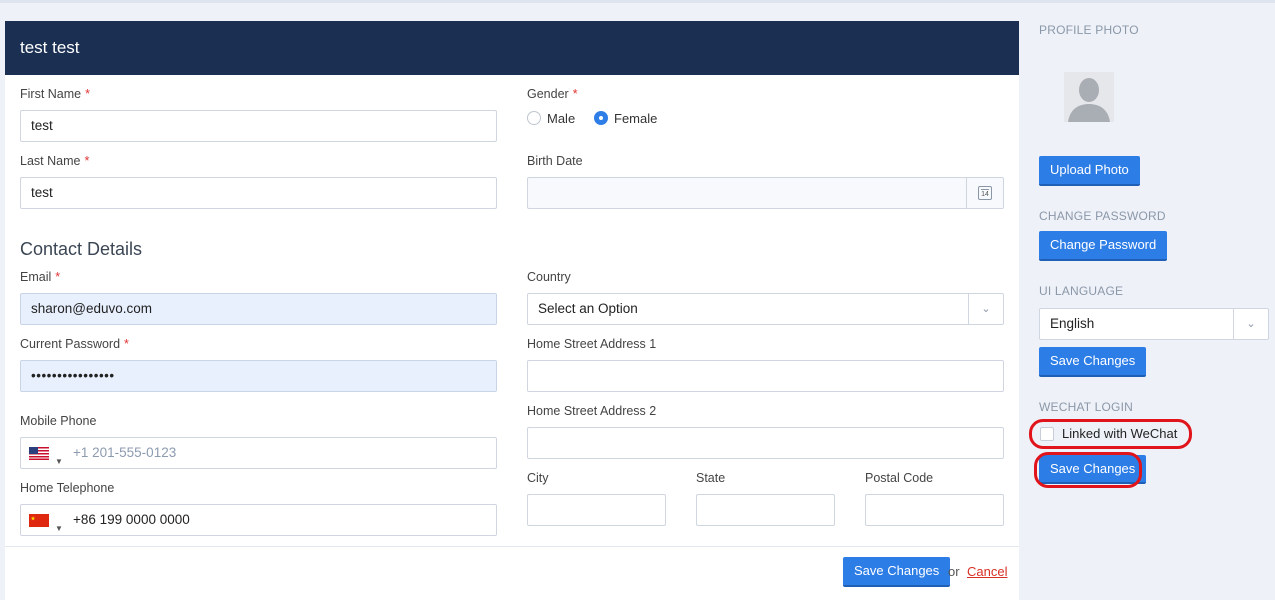  Describe the element at coordinates (74, 344) in the screenshot. I see `current-password-label: Current Password *` at that location.